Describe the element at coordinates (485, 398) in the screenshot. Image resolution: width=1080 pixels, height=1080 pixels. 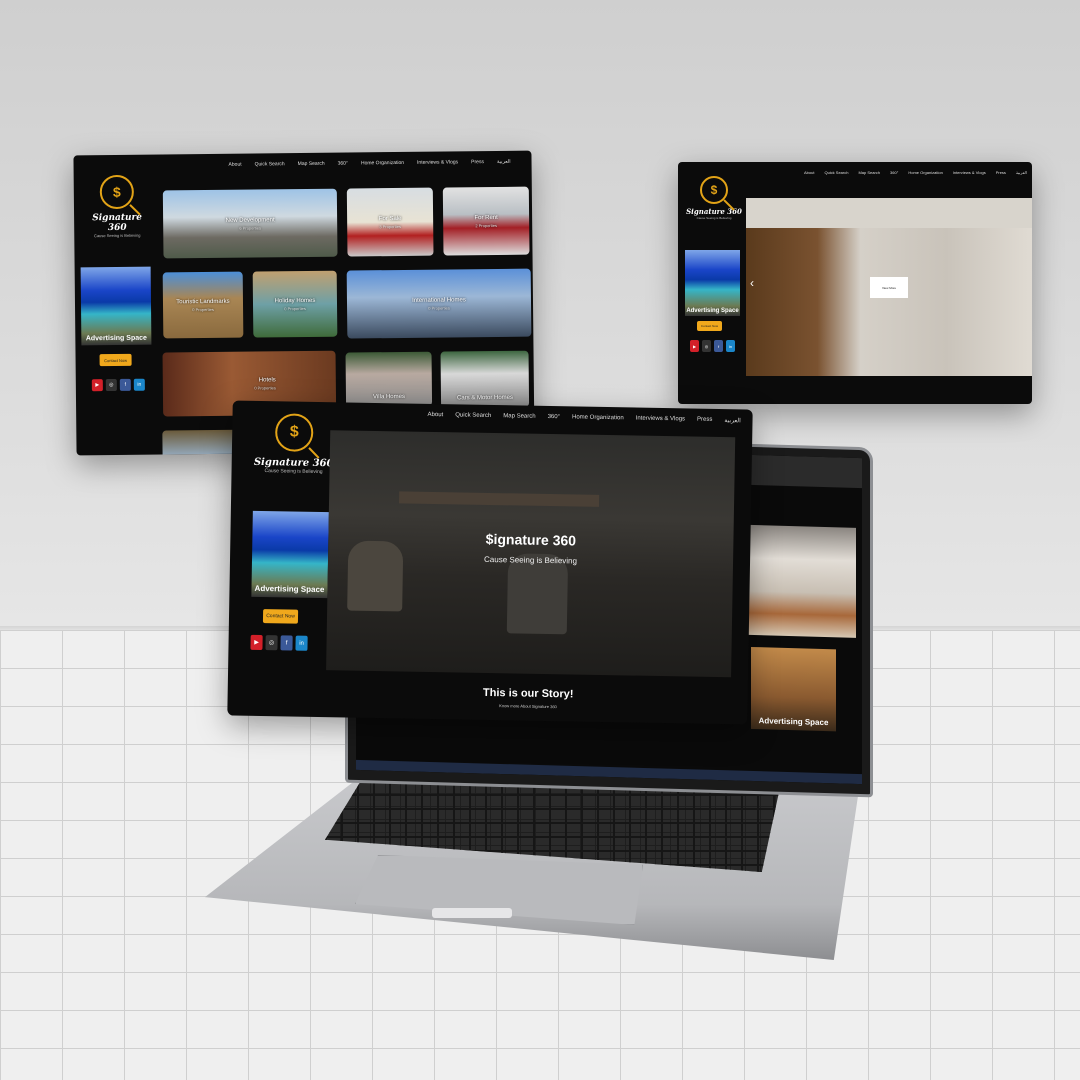
I see `category-label: Cars & Motor Homes` at that location.